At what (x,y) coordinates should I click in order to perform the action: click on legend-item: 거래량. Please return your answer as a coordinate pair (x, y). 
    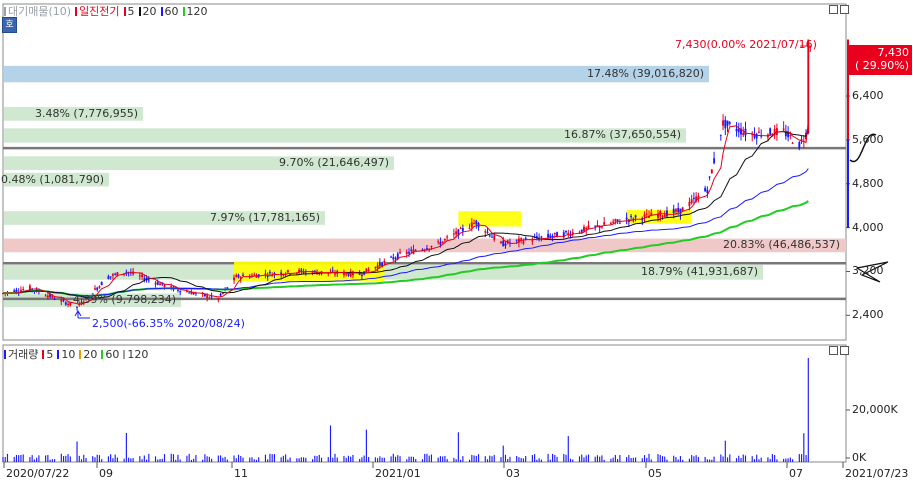
    Looking at the image, I should click on (21, 354).